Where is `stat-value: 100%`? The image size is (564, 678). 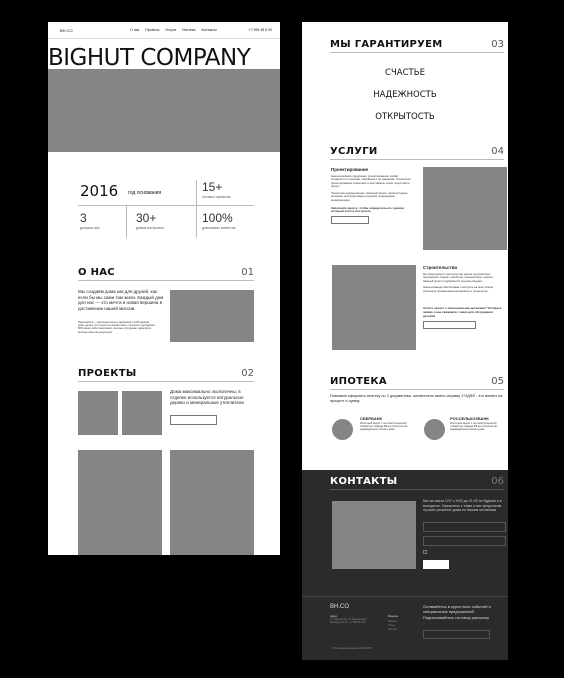 stat-value: 100% is located at coordinates (217, 218).